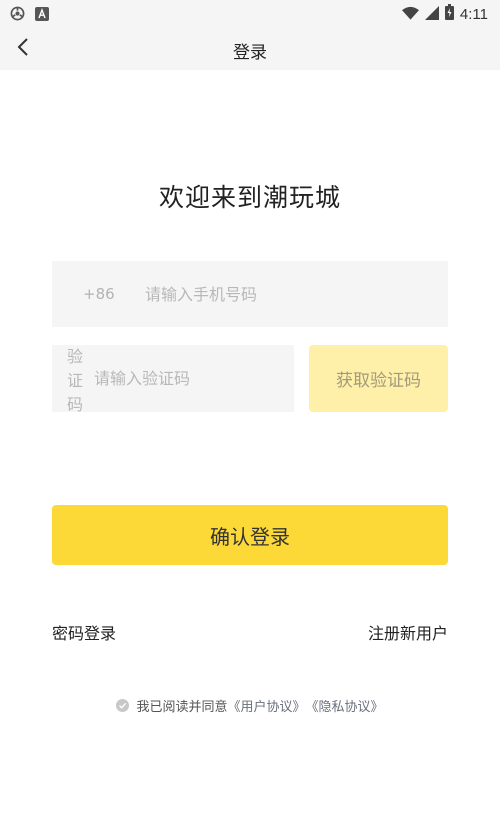 The image size is (500, 838). I want to click on user-agreement-link: 《用户协议》, so click(266, 705).